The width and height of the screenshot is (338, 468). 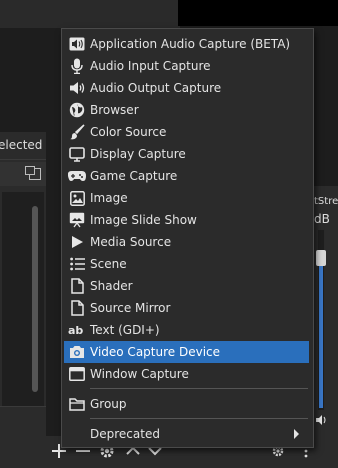 I want to click on submenu-arrow-icon, so click(x=296, y=434).